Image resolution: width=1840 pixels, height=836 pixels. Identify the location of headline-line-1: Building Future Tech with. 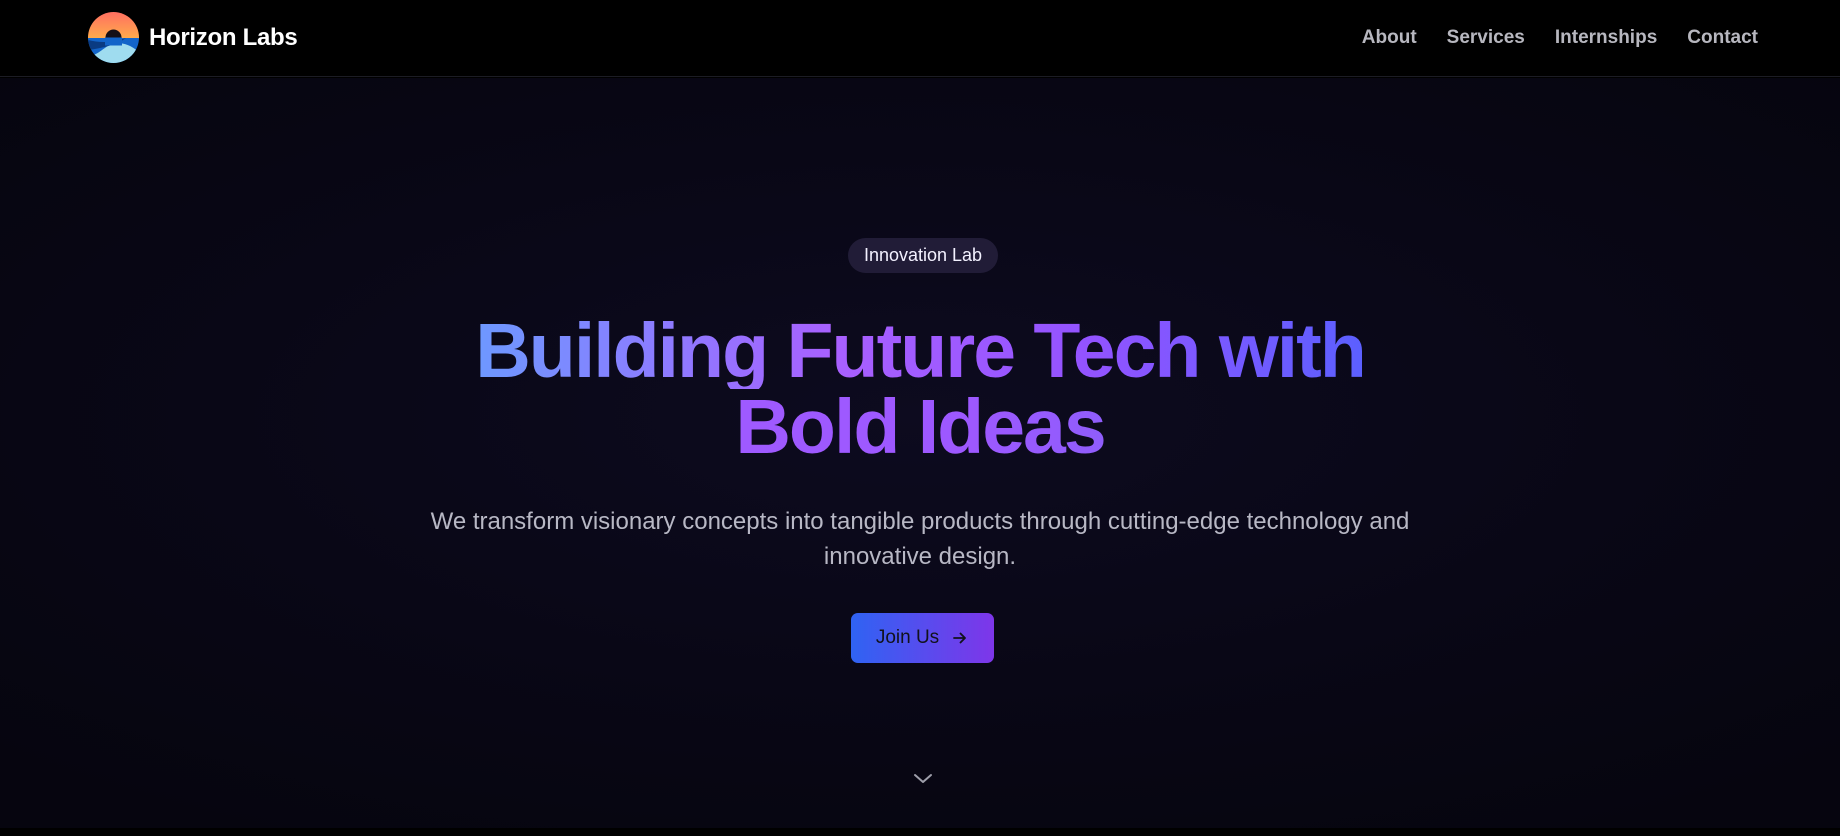
(920, 351).